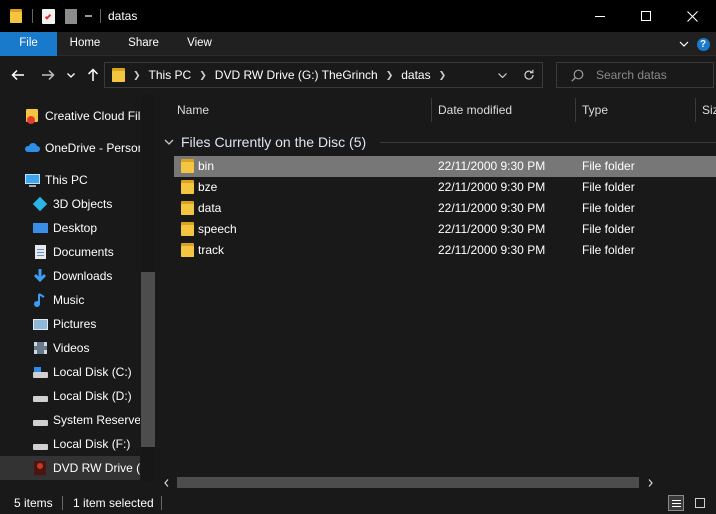 This screenshot has width=716, height=514. Describe the element at coordinates (70, 116) in the screenshot. I see `sidebar-item-creative-cloud: Creative Cloud Files` at that location.